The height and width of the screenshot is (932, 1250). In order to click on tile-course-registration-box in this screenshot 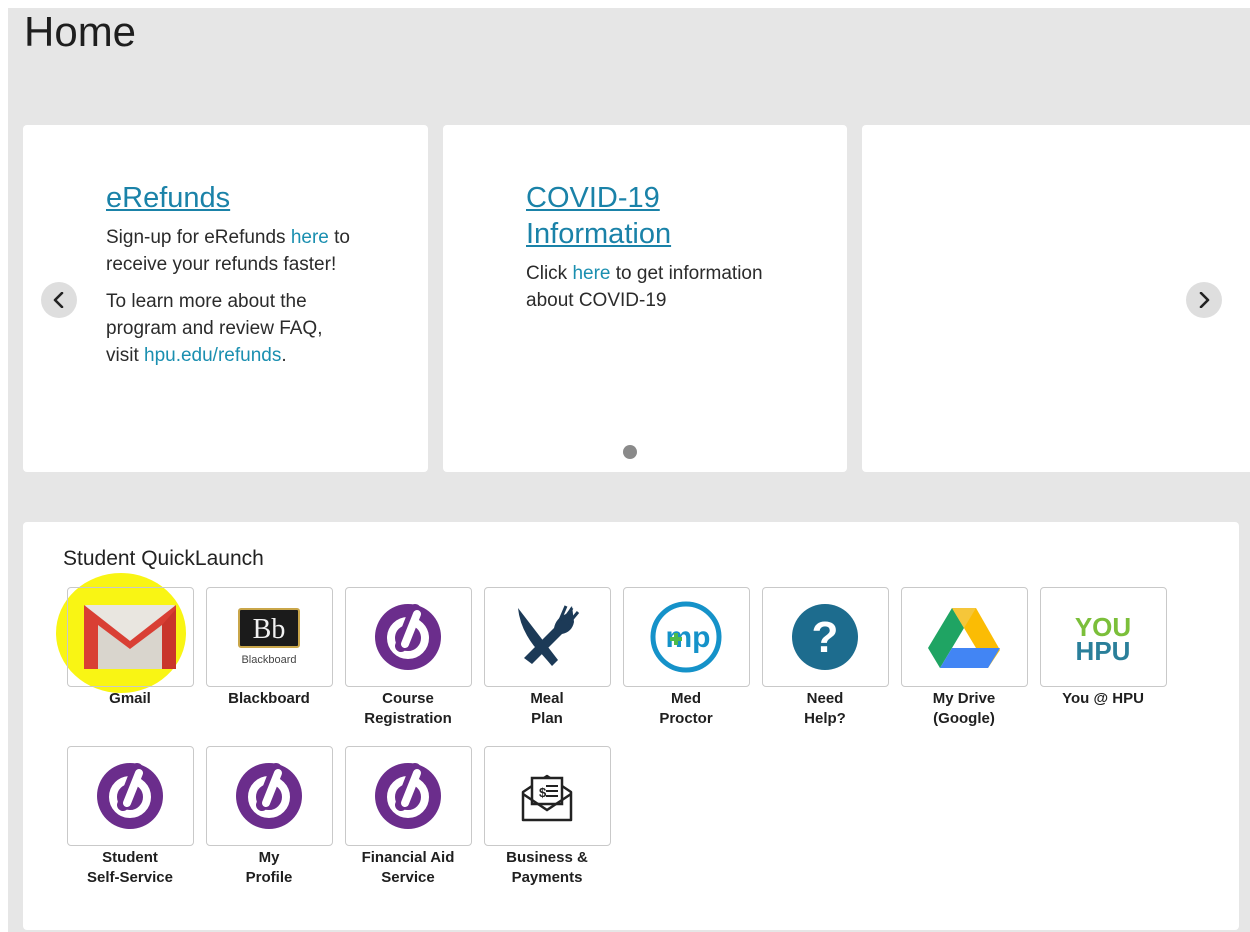, I will do `click(408, 637)`.